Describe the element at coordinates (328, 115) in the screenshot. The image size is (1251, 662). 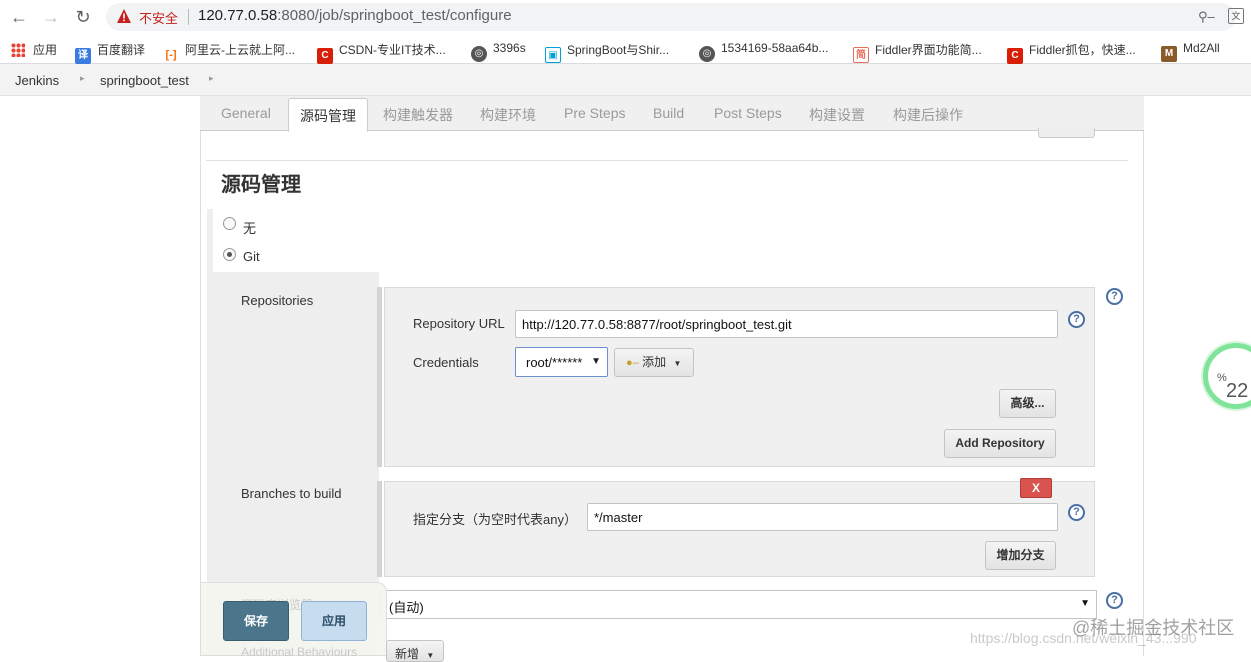
I see `tab-source-code: 源码管理` at that location.